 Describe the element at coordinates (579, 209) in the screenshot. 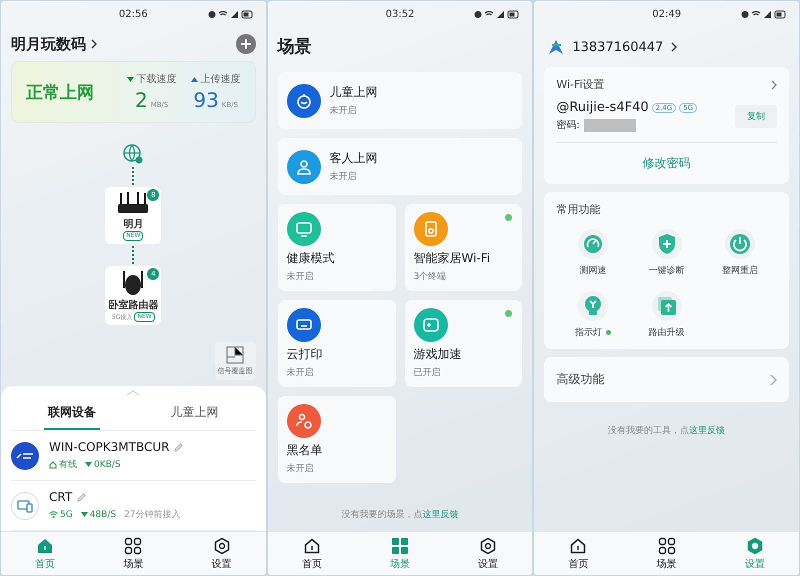

I see `section-title: 常用功能` at that location.